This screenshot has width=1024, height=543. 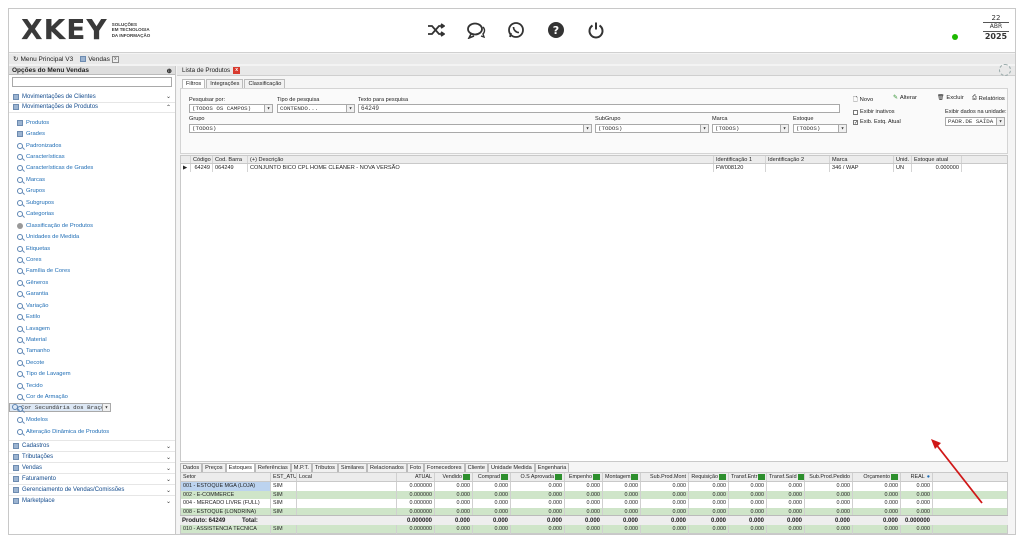 I want to click on column-header: O.S Aprovada, so click(x=538, y=477).